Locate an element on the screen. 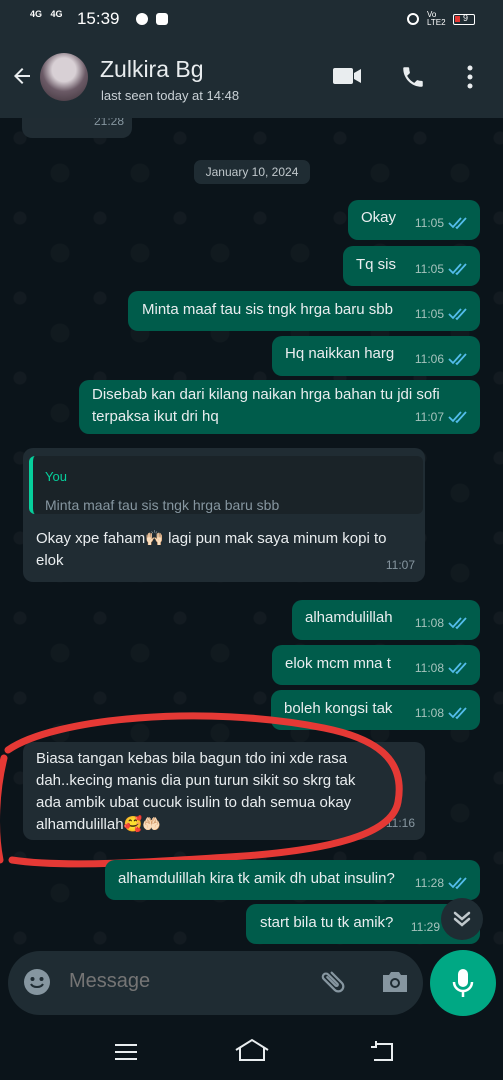 Image resolution: width=503 pixels, height=1080 pixels. message-bubble: elok mcm mna t 11:08 is located at coordinates (376, 665).